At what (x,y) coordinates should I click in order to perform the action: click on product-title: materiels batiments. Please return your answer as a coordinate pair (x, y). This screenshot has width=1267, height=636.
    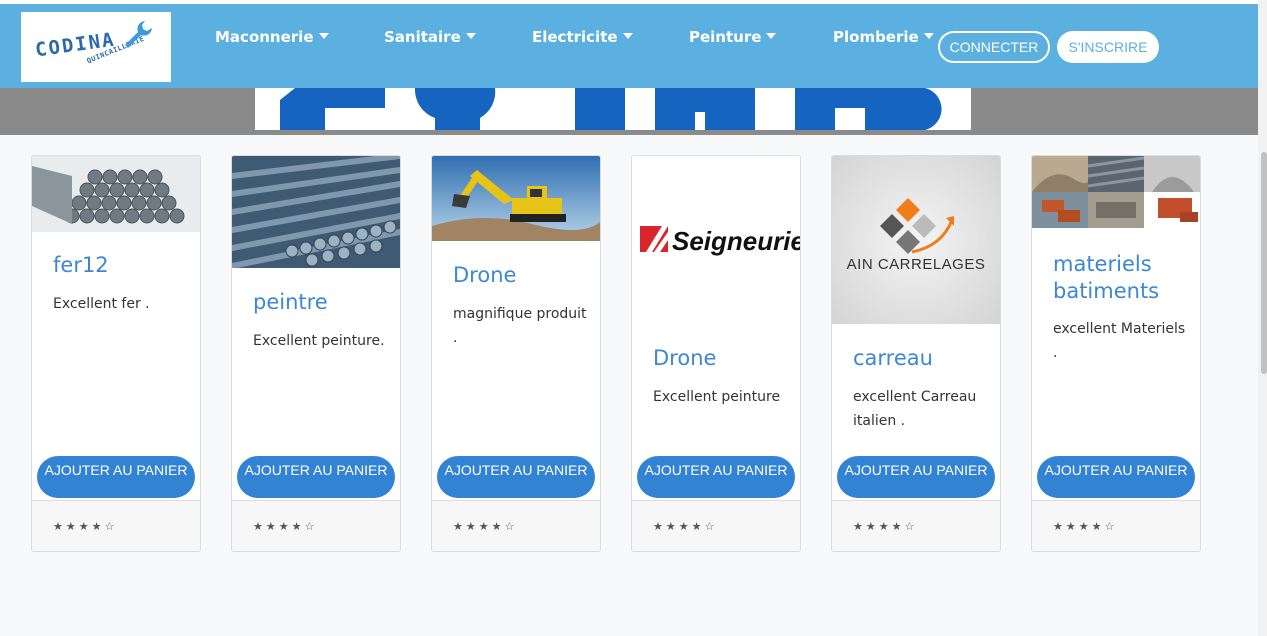
    Looking at the image, I should click on (1123, 278).